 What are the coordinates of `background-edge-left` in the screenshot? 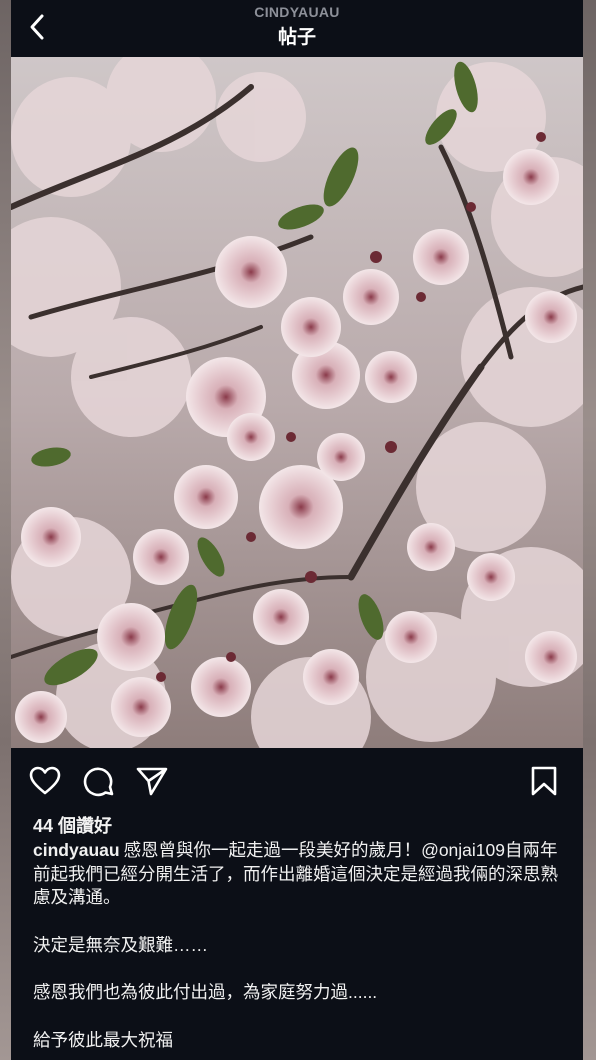 It's located at (5, 530).